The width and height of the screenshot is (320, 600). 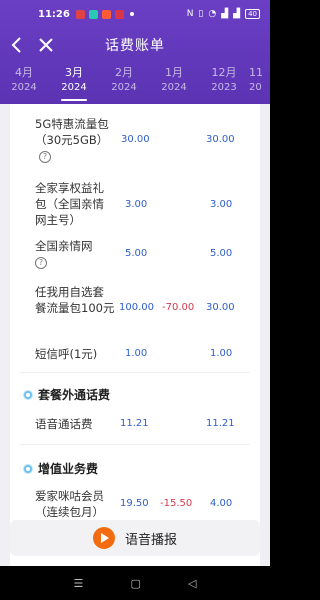 What do you see at coordinates (46, 45) in the screenshot?
I see `close-icon` at bounding box center [46, 45].